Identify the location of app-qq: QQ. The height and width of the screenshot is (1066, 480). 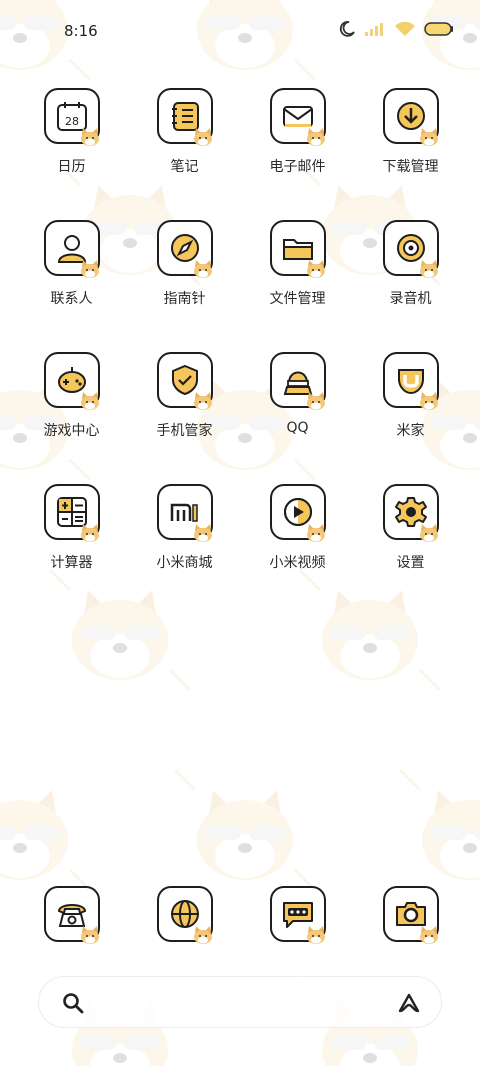
(297, 396).